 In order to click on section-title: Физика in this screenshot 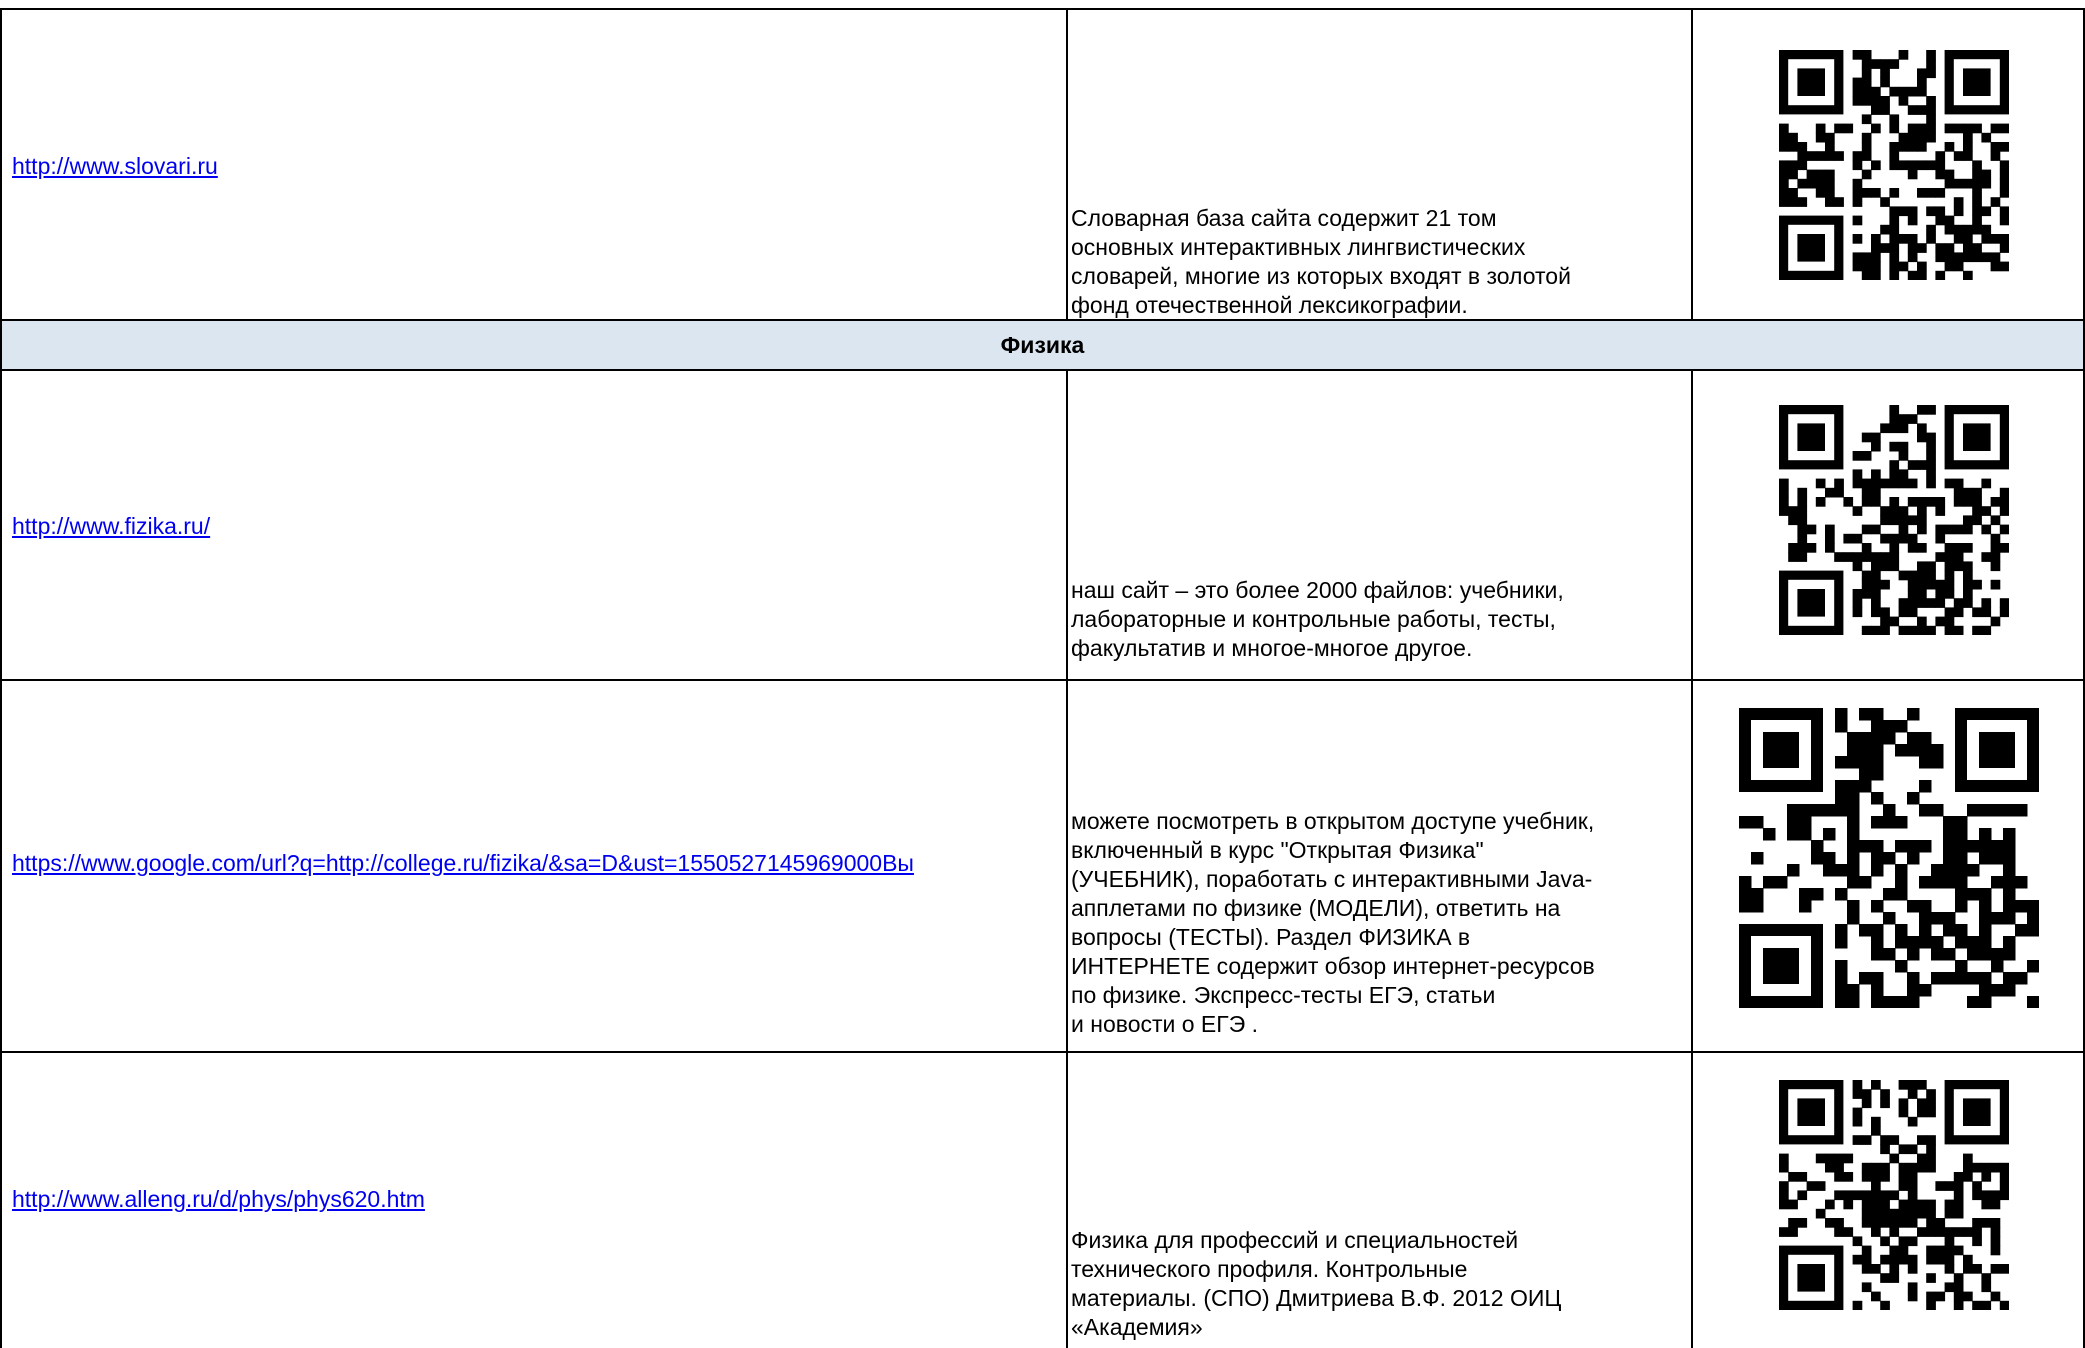, I will do `click(1042, 345)`.